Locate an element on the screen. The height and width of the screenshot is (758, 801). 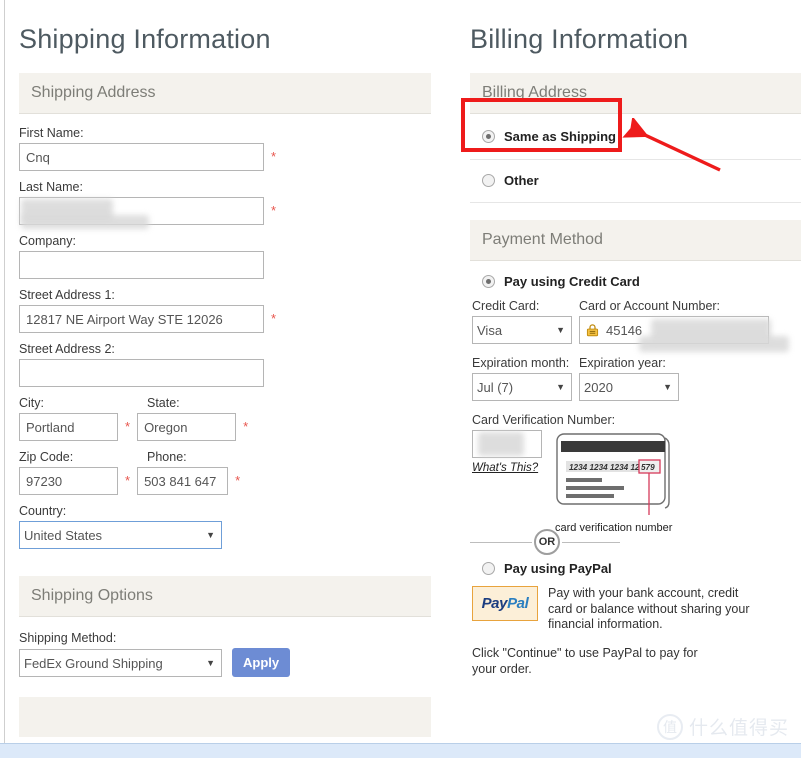
credit-card-select-wrapper: Visa ▼ is located at coordinates (522, 330).